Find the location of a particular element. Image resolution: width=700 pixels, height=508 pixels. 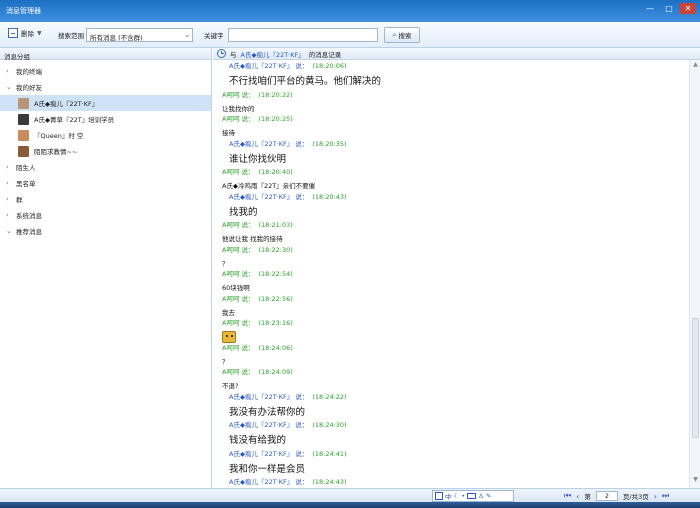

group-list: › 陌生人 › 黑名单 › 群 › 系统消息 ⌄ 推荐消息 is located at coordinates (105, 199).